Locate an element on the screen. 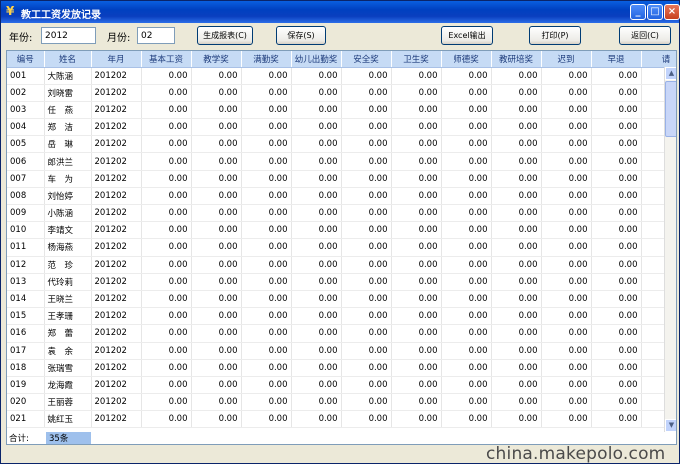 This screenshot has height=464, width=680. table-cell: 小陈涵 is located at coordinates (68, 213).